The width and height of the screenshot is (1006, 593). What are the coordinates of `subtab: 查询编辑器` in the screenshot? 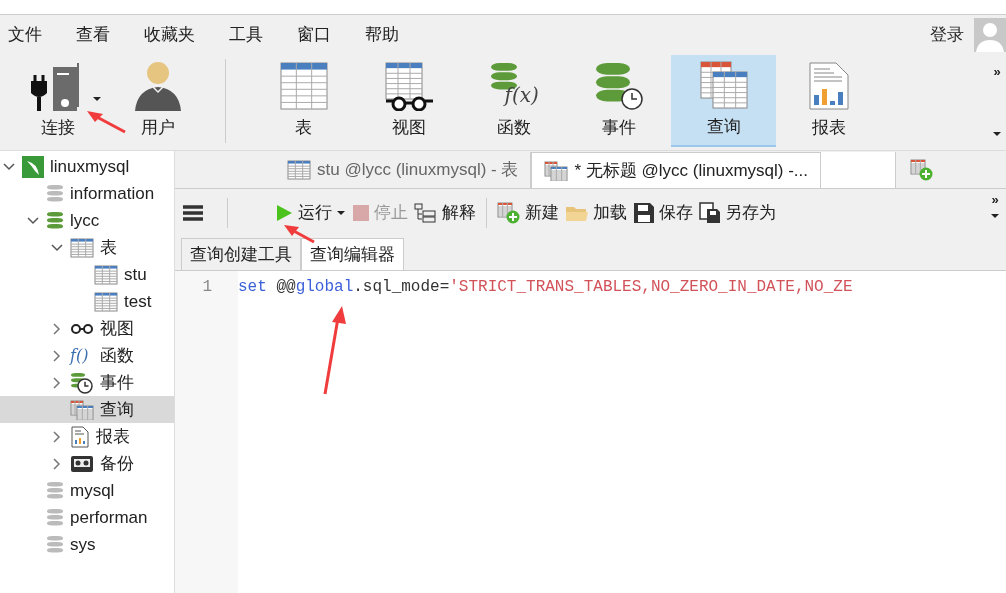 It's located at (352, 254).